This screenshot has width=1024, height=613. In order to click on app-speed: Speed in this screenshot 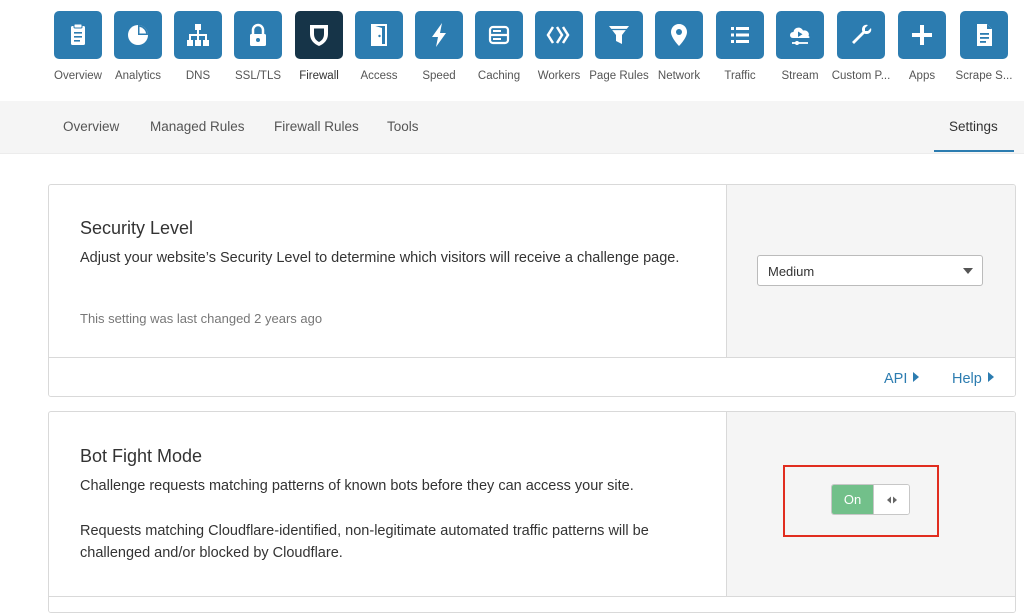, I will do `click(439, 46)`.